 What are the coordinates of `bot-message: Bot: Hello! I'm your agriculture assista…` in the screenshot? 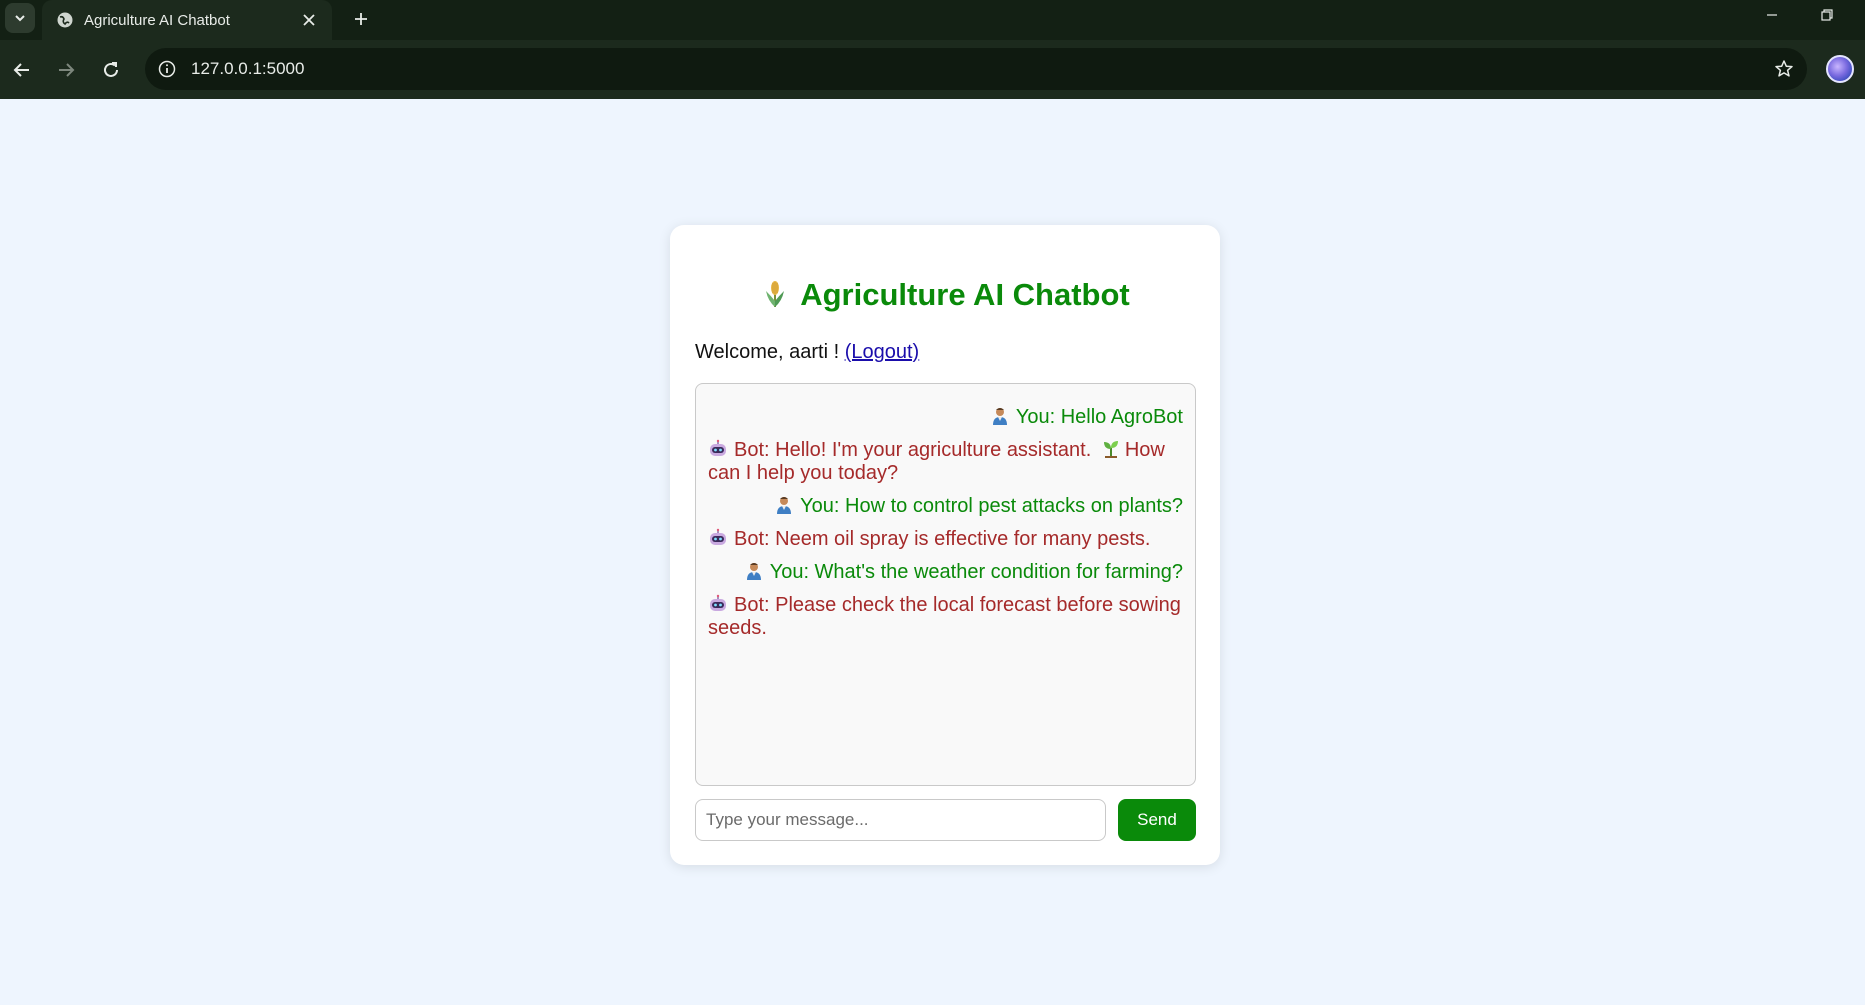 It's located at (945, 462).